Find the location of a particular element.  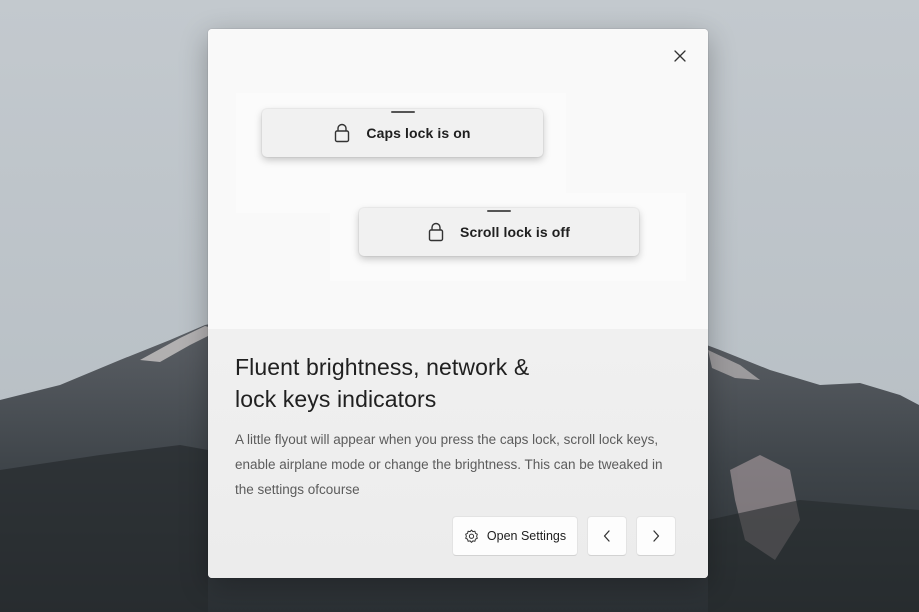

chevron-left-icon is located at coordinates (606, 536).